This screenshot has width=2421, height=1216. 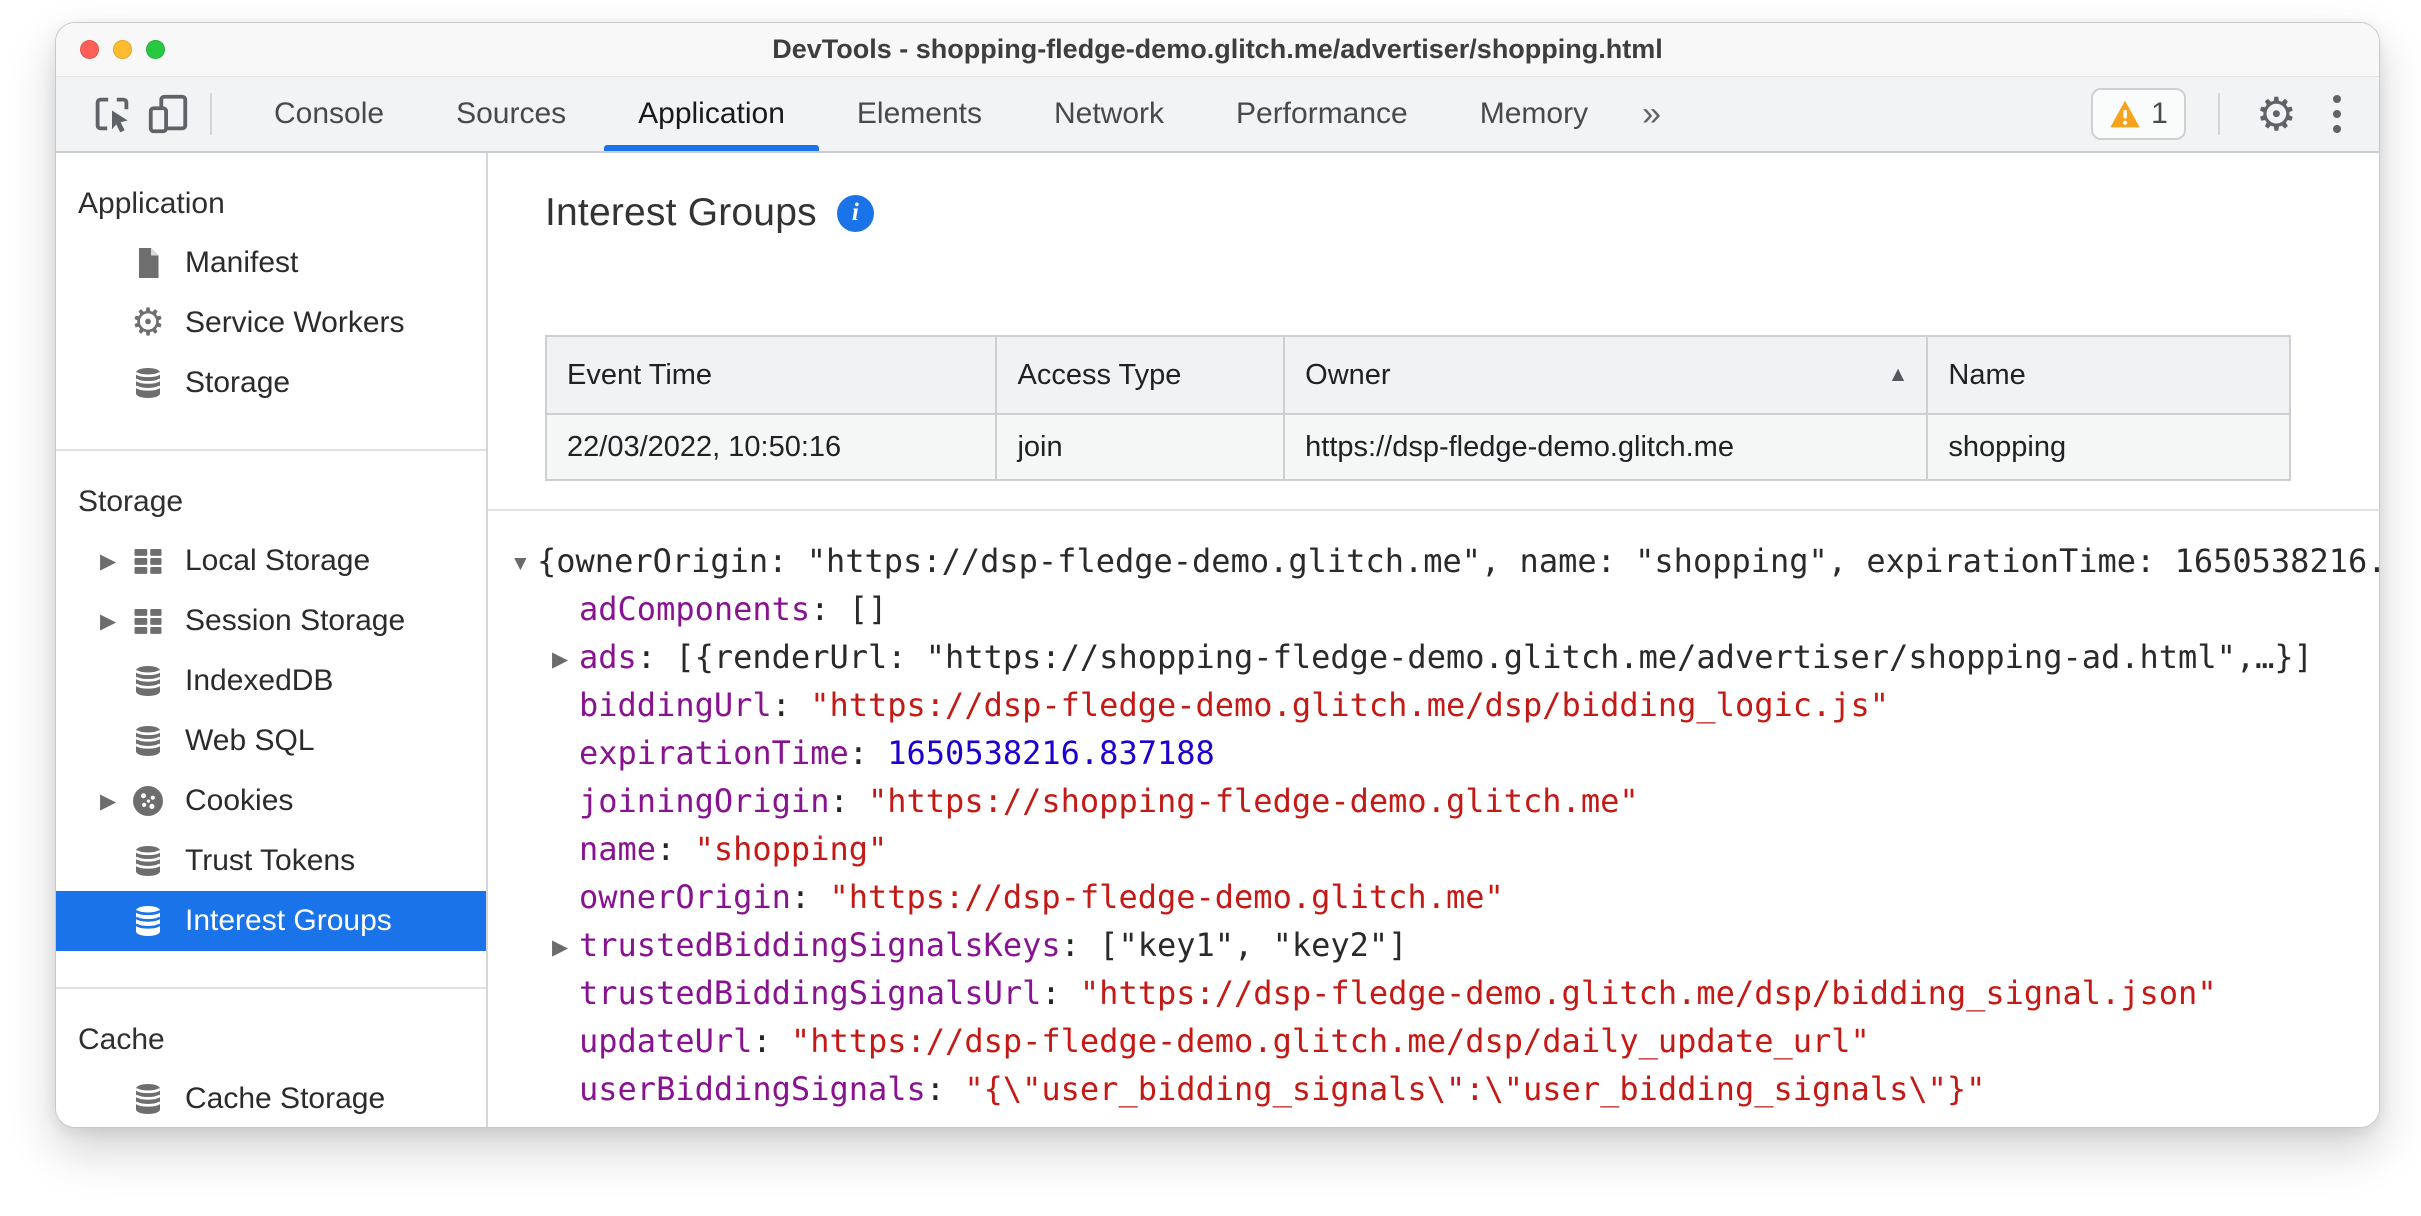 I want to click on sidebar-item-label: Cache Storage, so click(x=285, y=1098).